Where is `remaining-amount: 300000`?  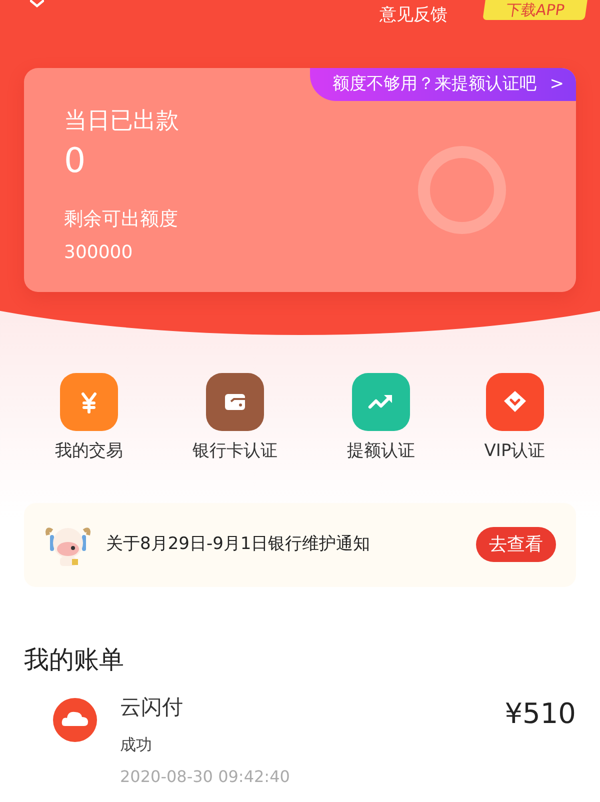
remaining-amount: 300000 is located at coordinates (99, 253).